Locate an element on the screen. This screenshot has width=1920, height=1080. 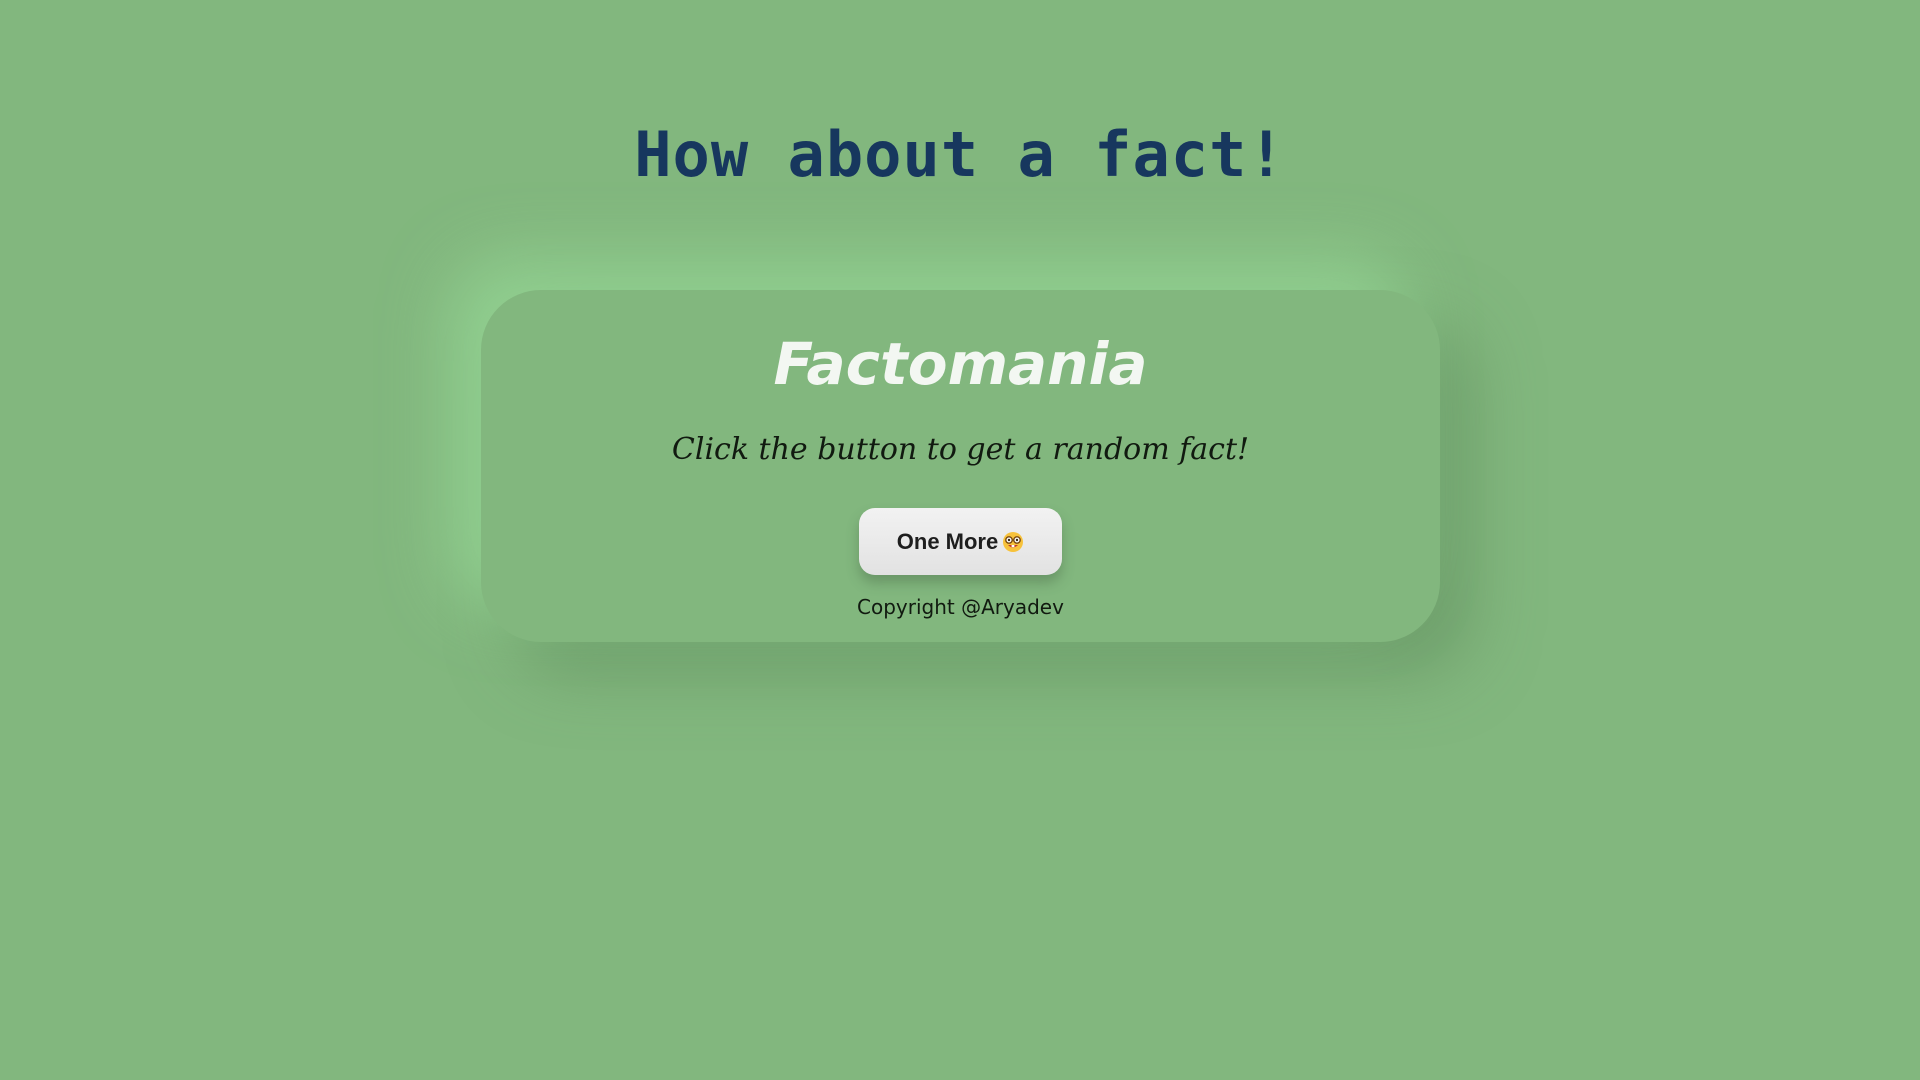
nerd-face-emoji-icon is located at coordinates (1013, 542).